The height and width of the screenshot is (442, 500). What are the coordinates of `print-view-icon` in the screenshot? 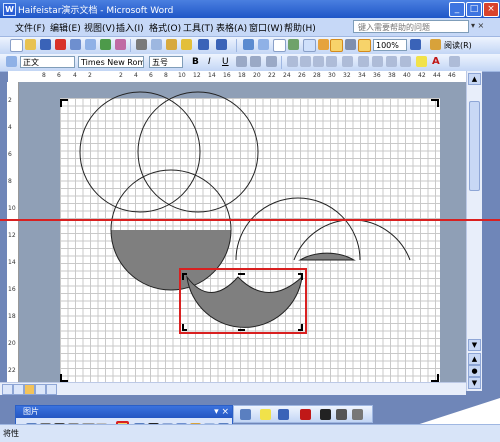 It's located at (29, 389).